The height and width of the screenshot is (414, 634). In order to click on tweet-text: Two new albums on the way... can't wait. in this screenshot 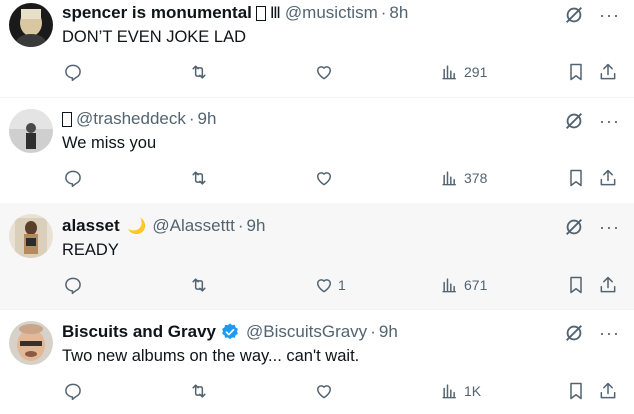, I will do `click(211, 356)`.